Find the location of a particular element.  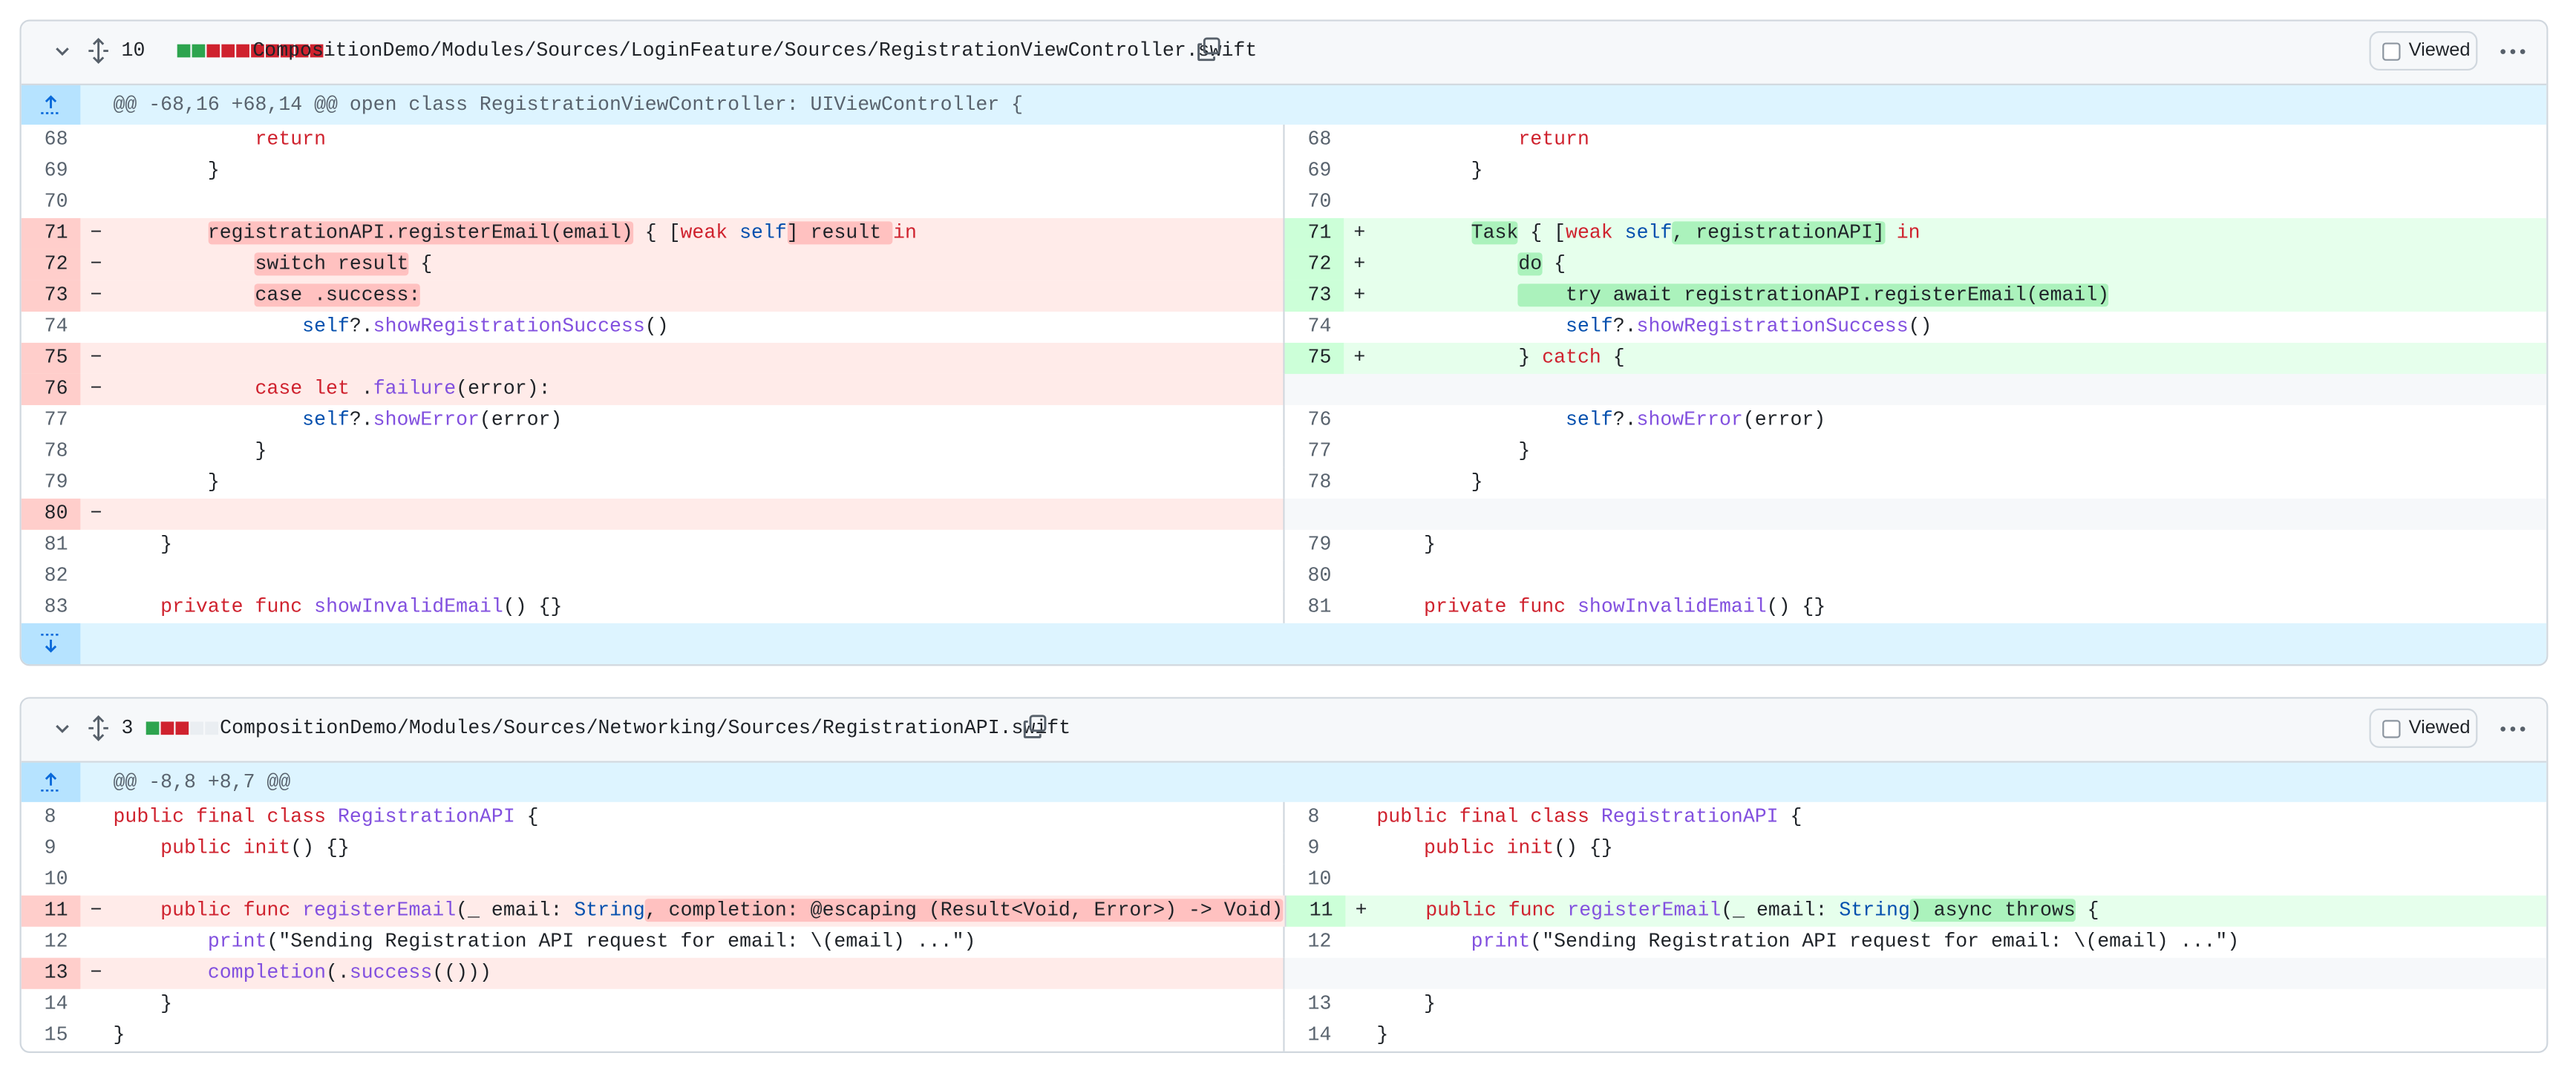

code-token: weak is located at coordinates (704, 233).